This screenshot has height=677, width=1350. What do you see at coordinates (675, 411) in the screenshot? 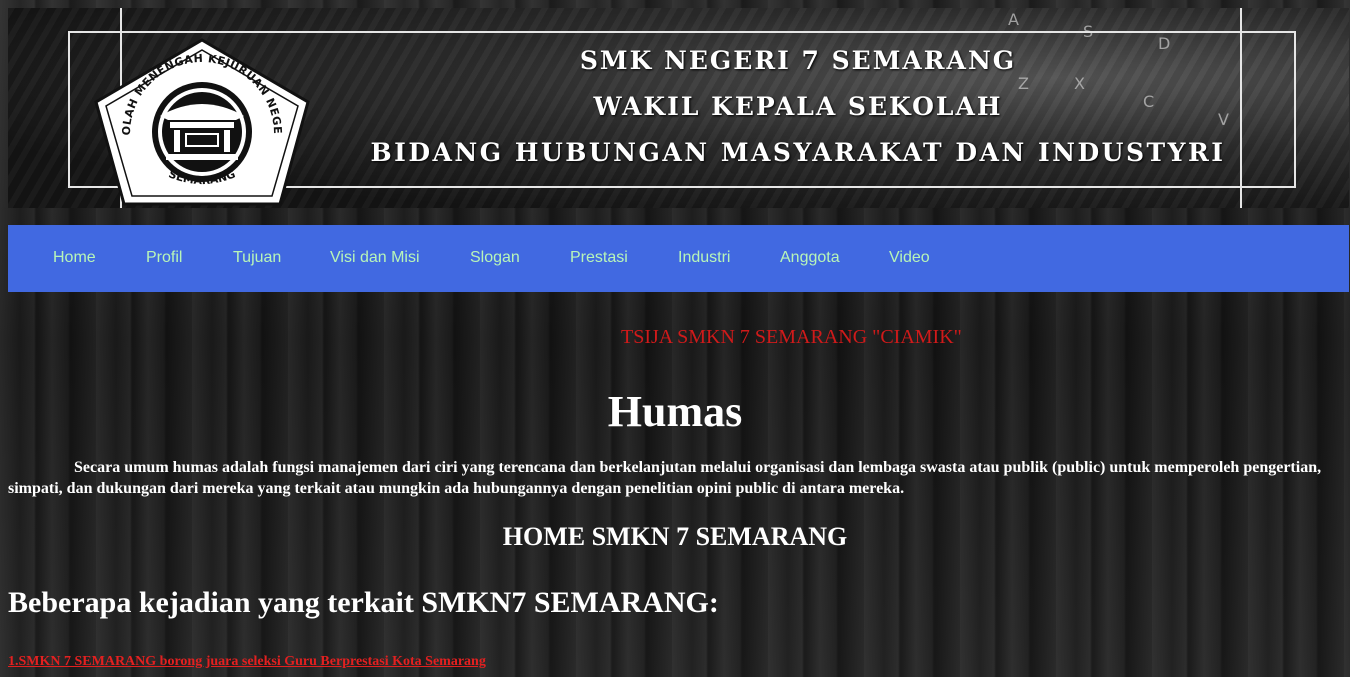
I see `page-title: Humas` at bounding box center [675, 411].